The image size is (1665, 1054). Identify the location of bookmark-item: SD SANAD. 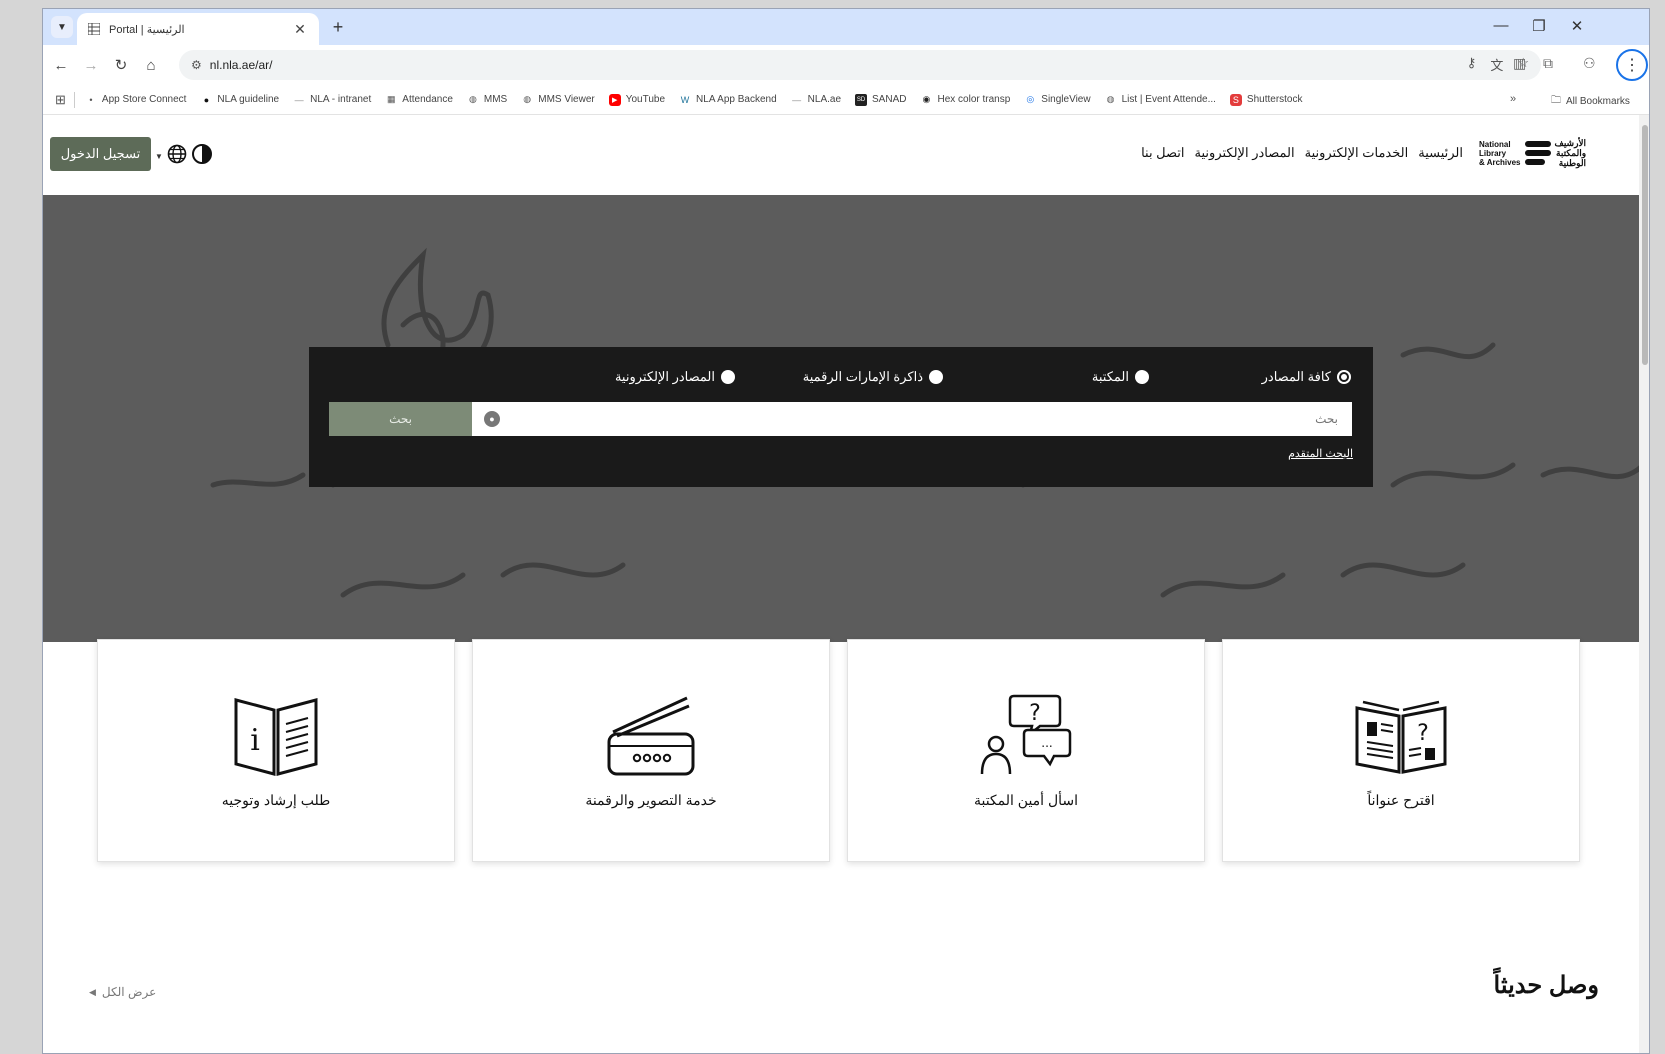
(881, 99).